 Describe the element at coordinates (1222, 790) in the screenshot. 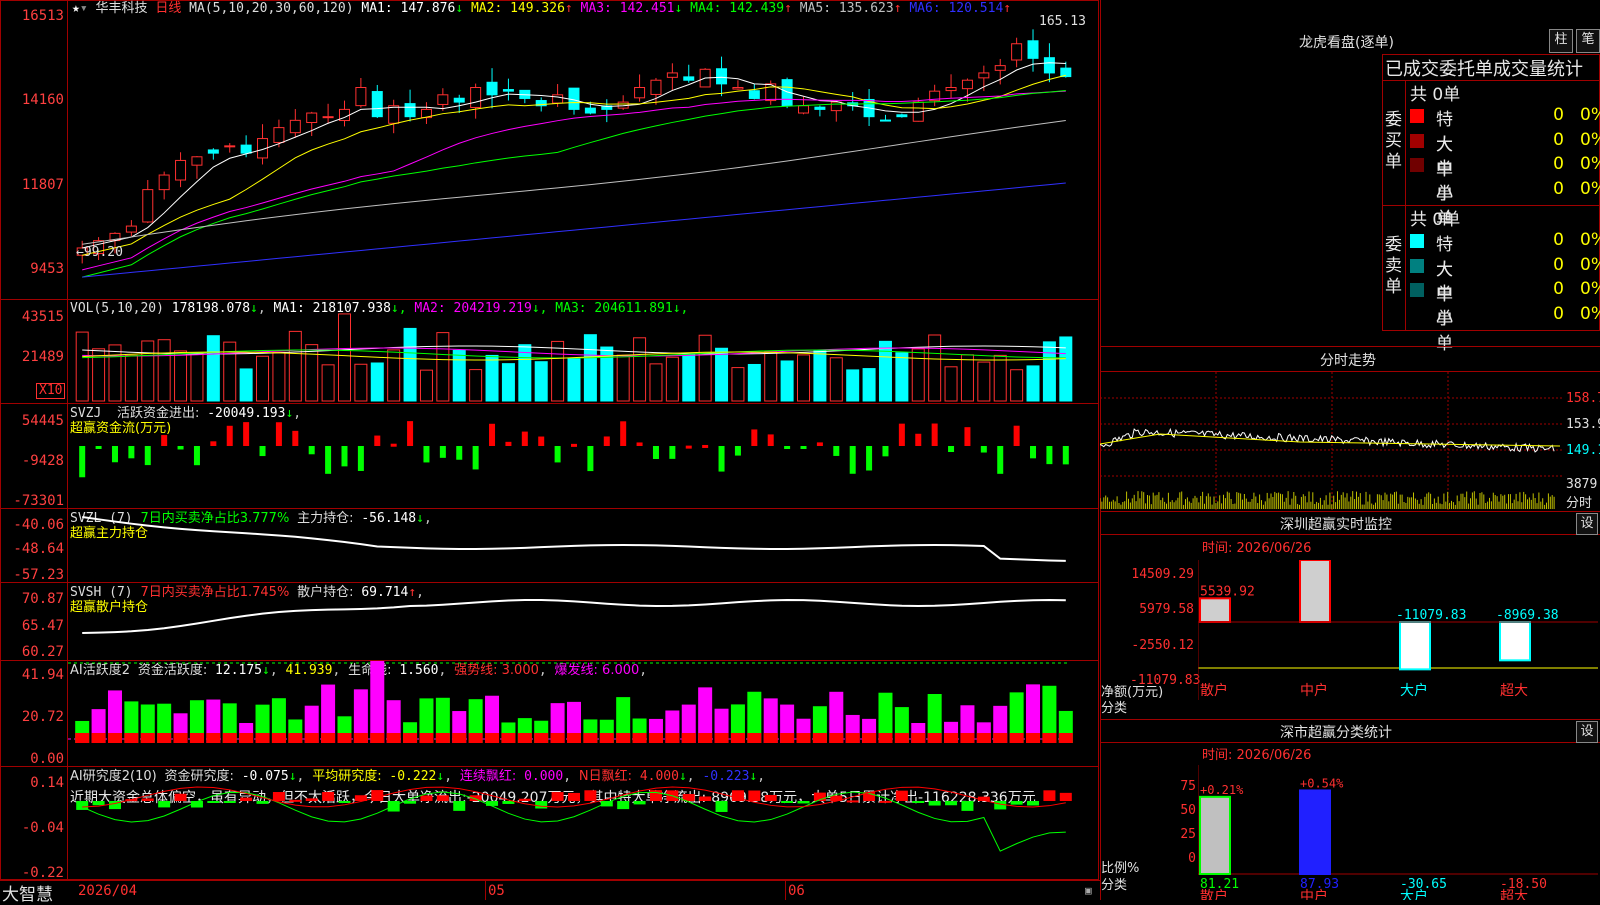

I see `class-top-label: +0.21%` at that location.